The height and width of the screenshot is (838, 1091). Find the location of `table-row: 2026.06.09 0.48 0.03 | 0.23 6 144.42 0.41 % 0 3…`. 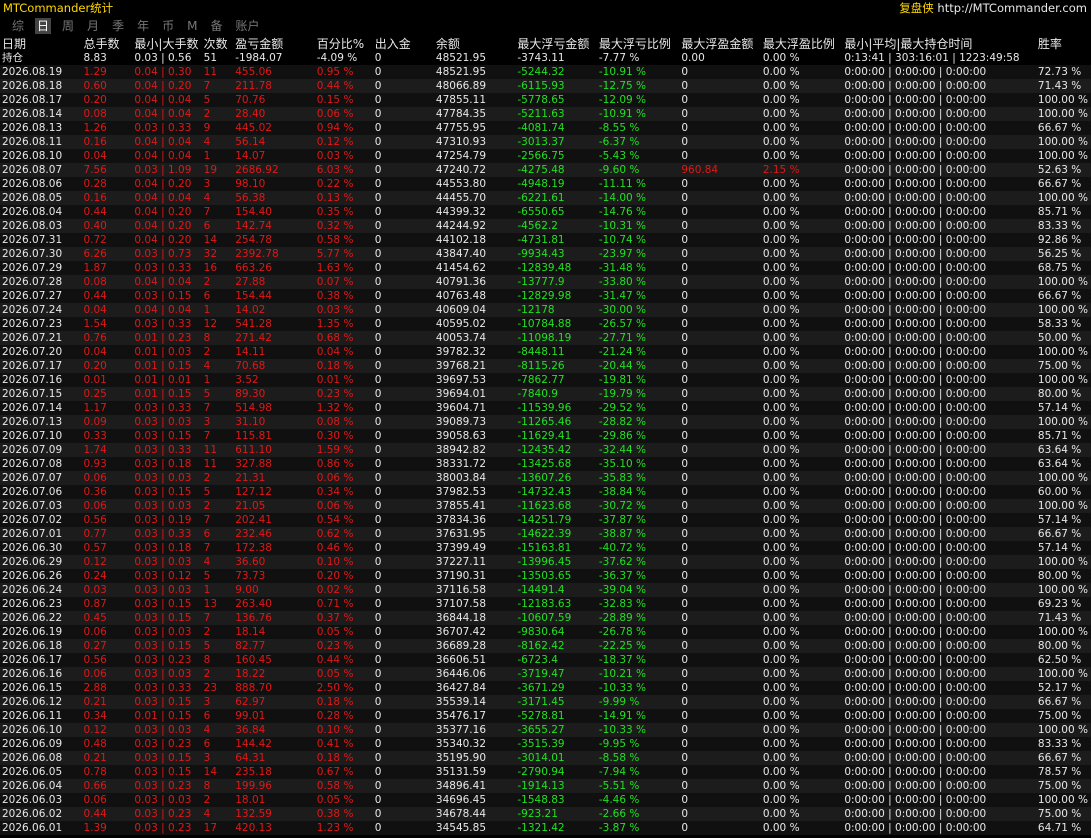

table-row: 2026.06.09 0.48 0.03 | 0.23 6 144.42 0.41 % 0 3… is located at coordinates (545, 744).